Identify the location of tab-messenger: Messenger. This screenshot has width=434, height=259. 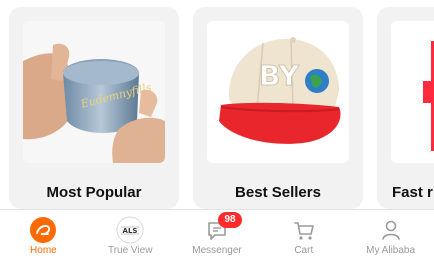
(217, 234).